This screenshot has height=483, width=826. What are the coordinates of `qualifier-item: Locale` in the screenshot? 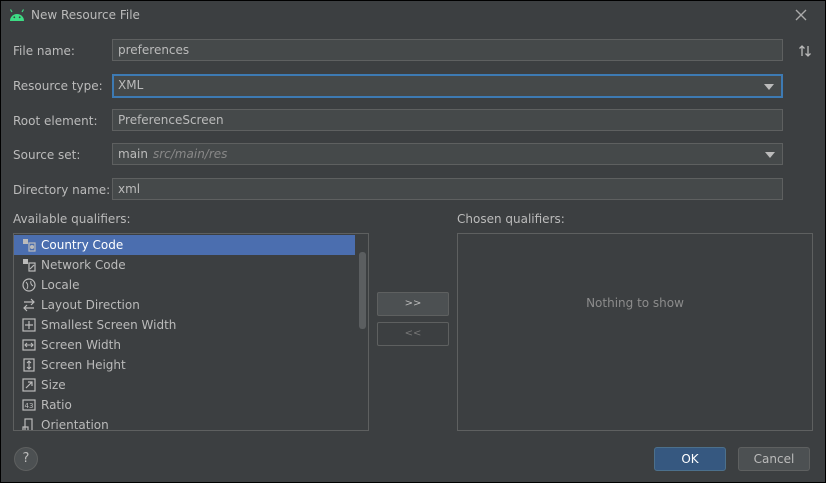 It's located at (184, 285).